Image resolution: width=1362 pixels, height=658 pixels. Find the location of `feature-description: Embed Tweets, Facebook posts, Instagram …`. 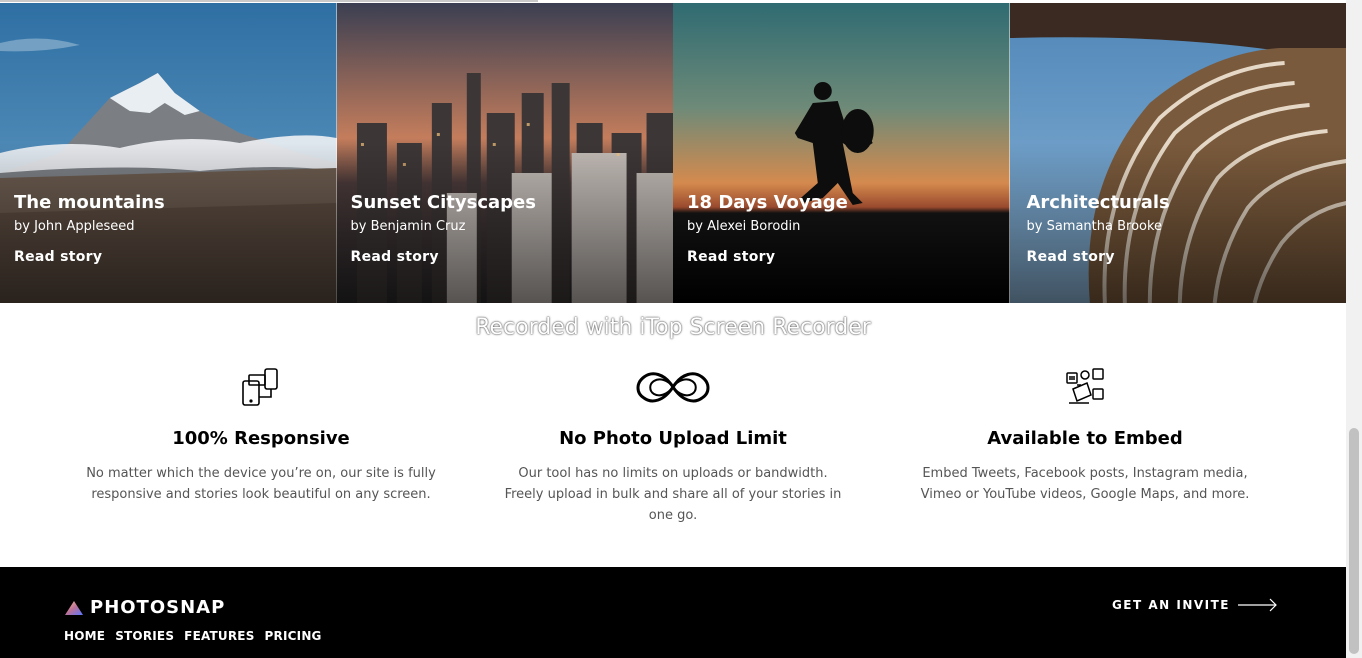

feature-description: Embed Tweets, Facebook posts, Instagram … is located at coordinates (1085, 484).